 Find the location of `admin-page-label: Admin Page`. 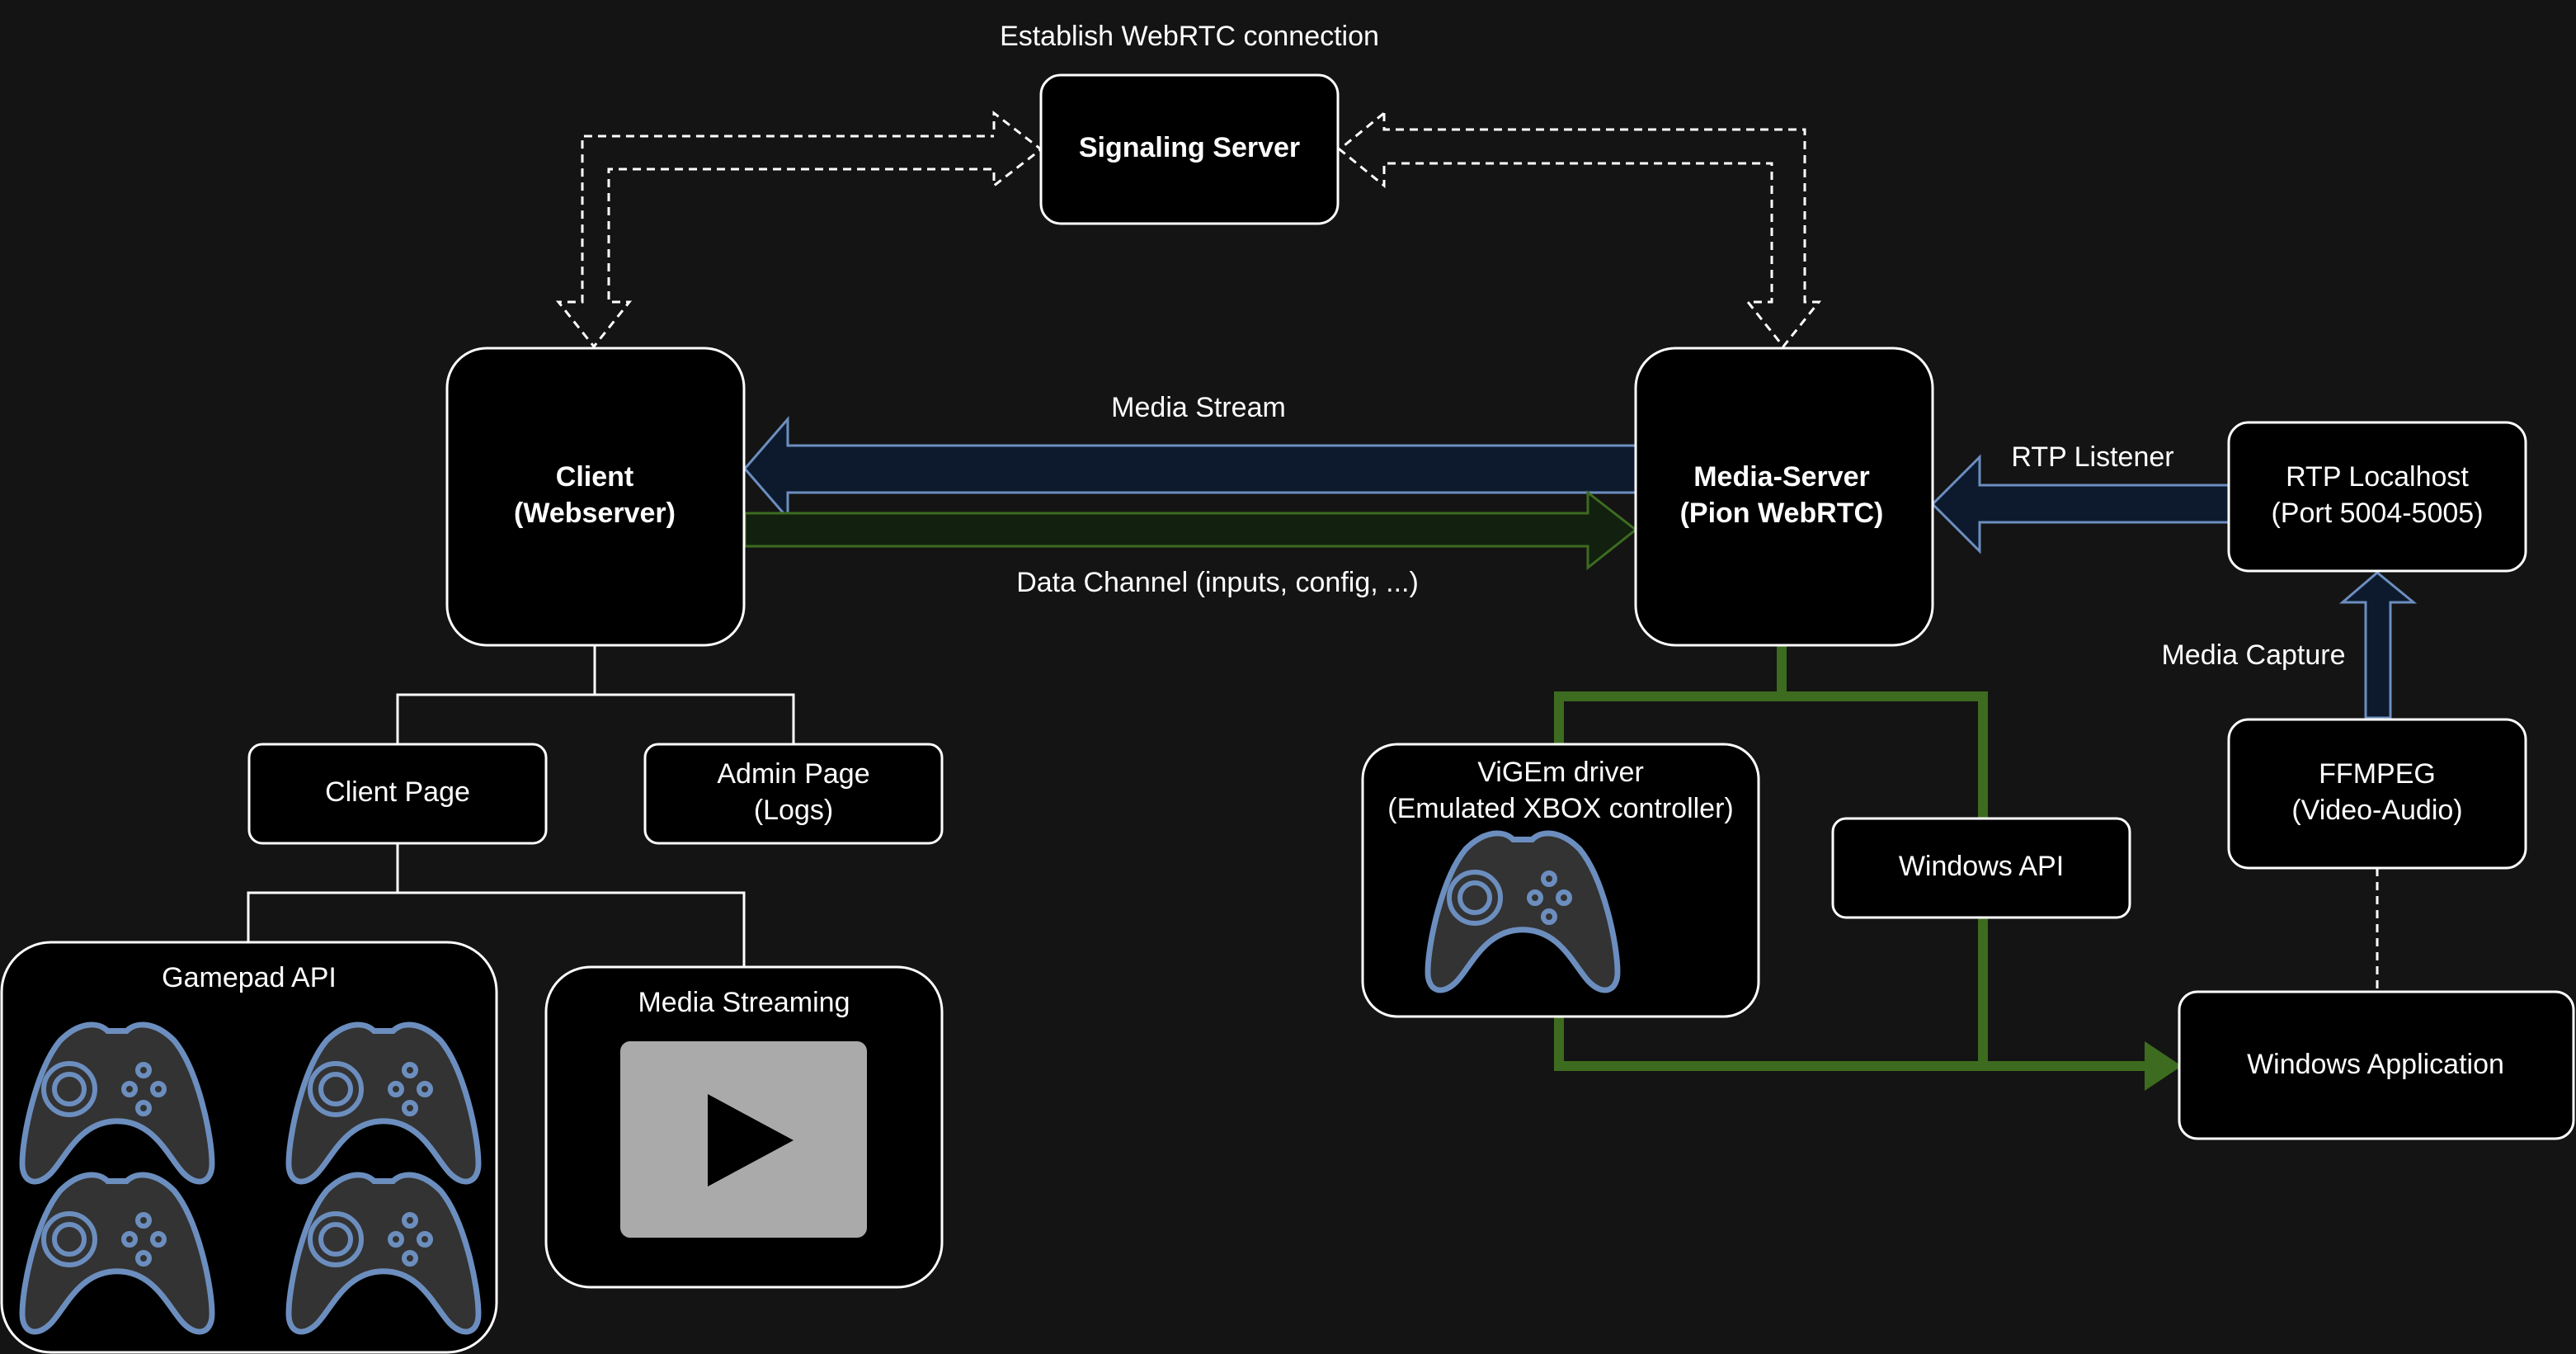

admin-page-label: Admin Page is located at coordinates (793, 774).